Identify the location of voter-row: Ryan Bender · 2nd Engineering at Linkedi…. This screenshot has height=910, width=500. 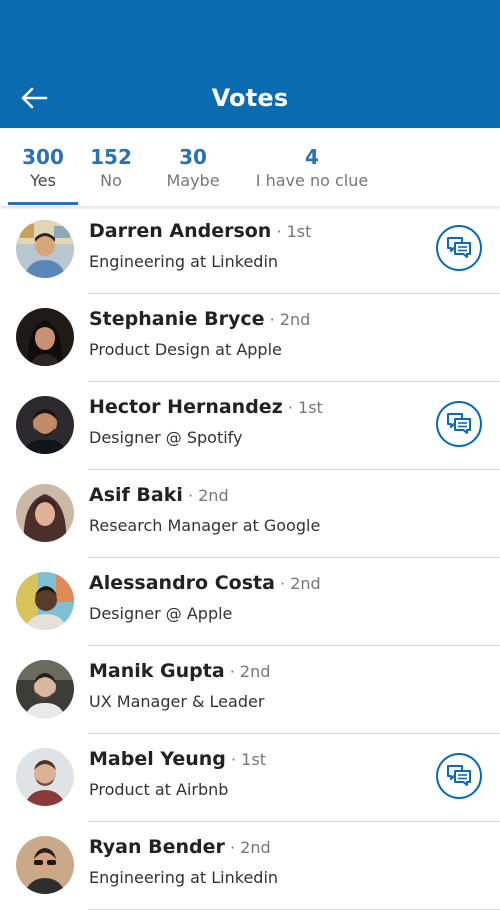
(250, 866).